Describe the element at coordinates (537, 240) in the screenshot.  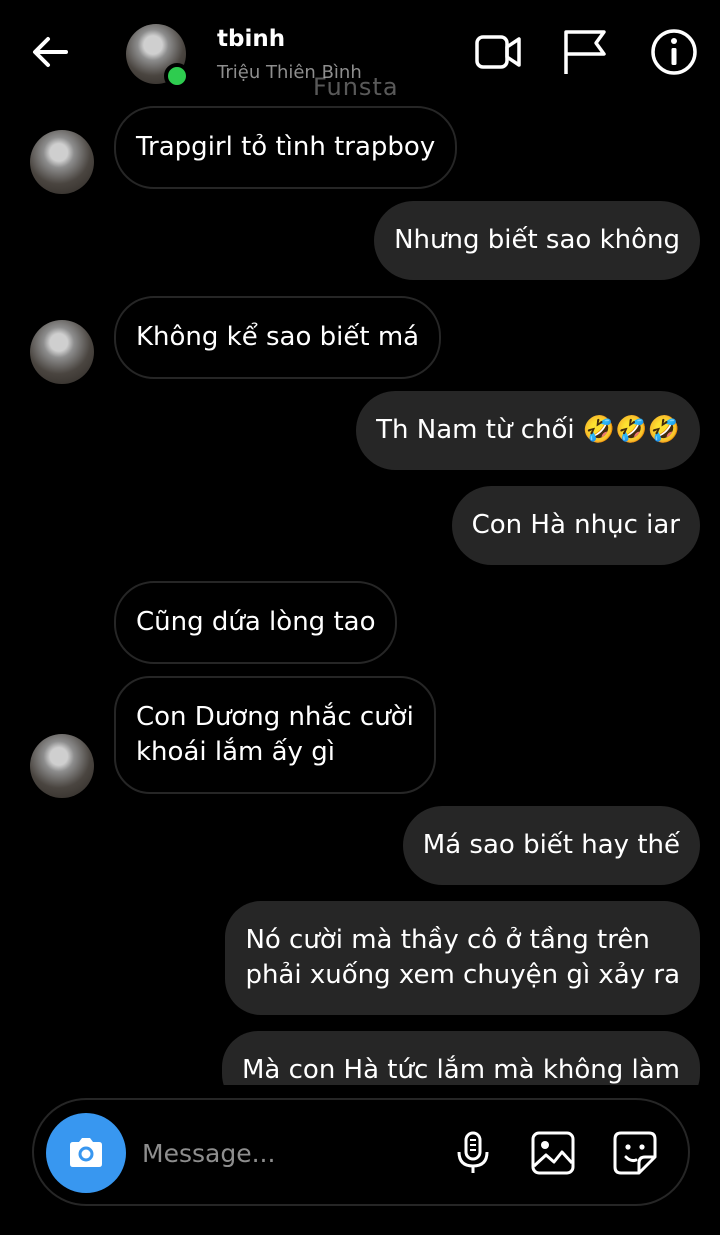
I see `message-bubble-outgoing: Nhưng biết sao không` at that location.